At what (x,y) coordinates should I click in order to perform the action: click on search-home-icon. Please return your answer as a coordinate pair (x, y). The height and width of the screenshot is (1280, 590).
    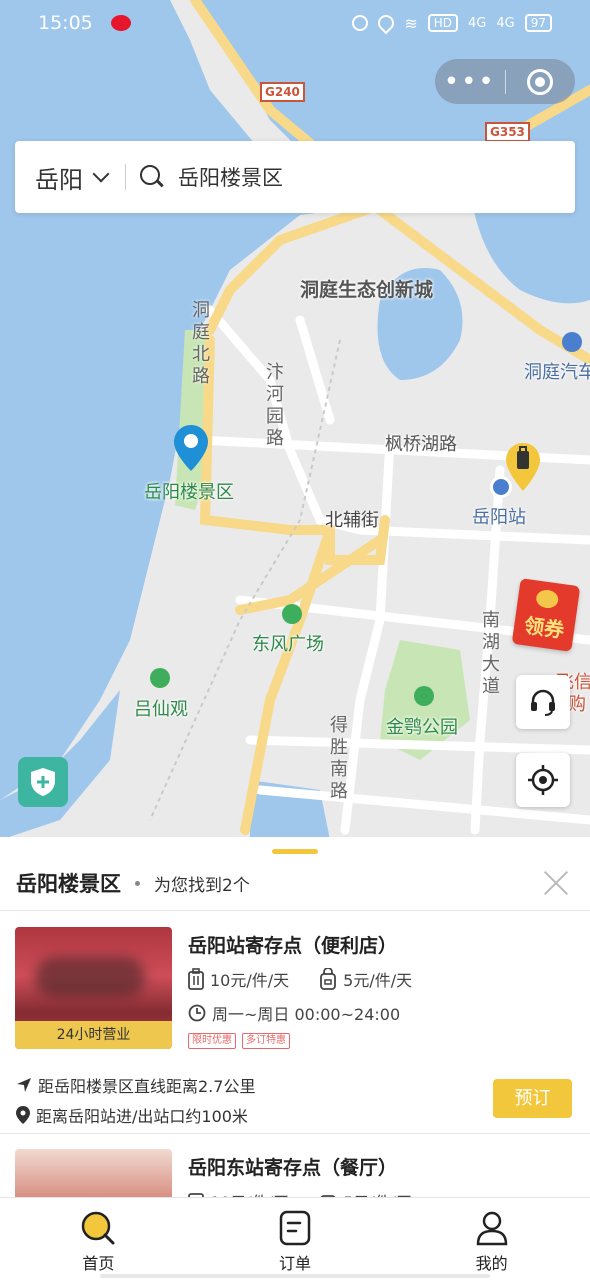
    Looking at the image, I should click on (98, 1228).